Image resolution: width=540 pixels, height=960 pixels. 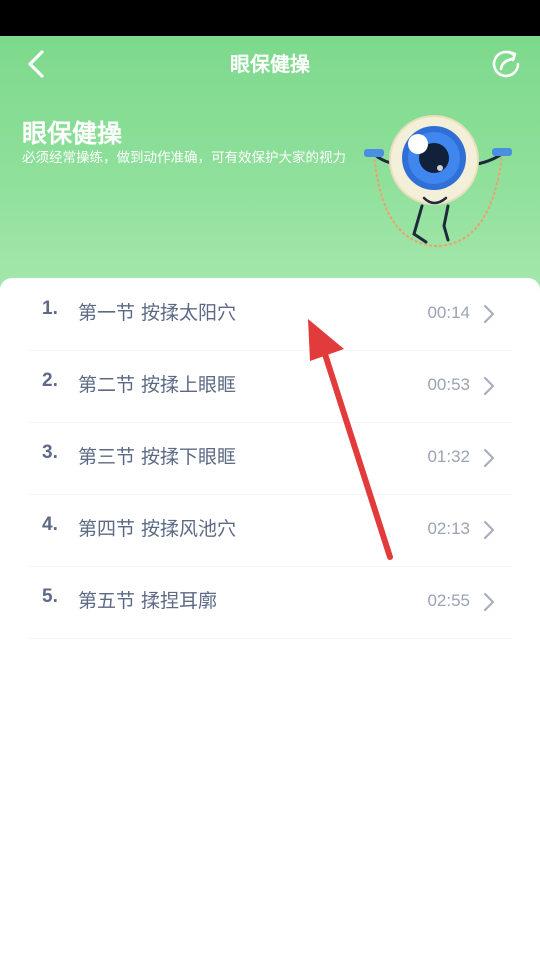 I want to click on hero-title: 眼保健操, so click(x=72, y=133).